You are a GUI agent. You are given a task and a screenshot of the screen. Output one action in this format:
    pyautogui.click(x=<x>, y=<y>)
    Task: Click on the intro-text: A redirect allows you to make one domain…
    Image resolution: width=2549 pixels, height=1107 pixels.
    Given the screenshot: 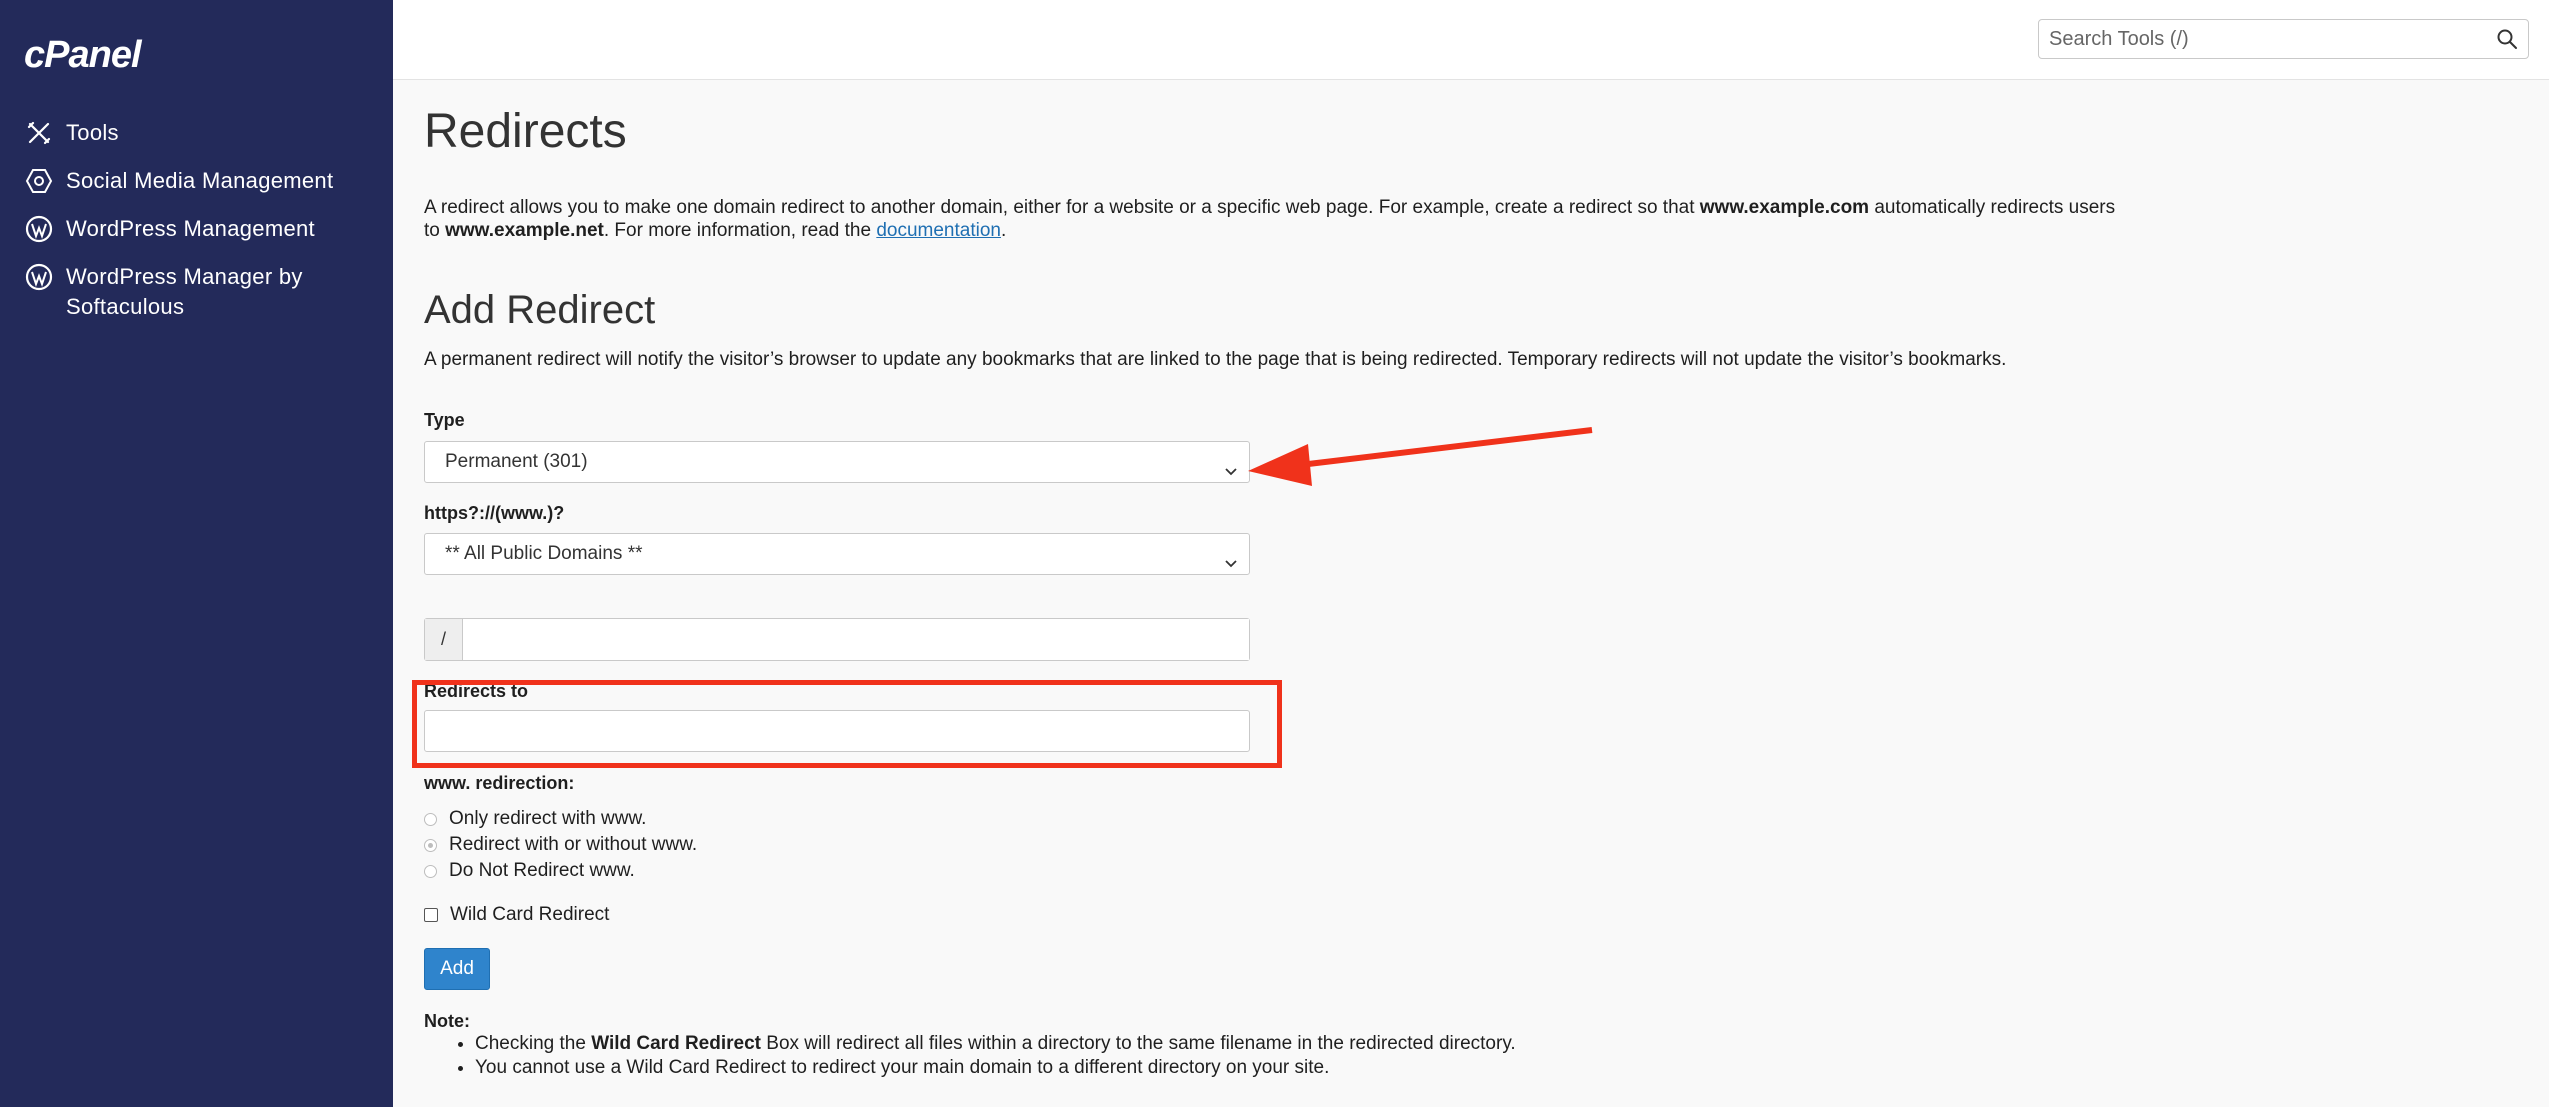 What is the action you would take?
    pyautogui.click(x=1274, y=219)
    